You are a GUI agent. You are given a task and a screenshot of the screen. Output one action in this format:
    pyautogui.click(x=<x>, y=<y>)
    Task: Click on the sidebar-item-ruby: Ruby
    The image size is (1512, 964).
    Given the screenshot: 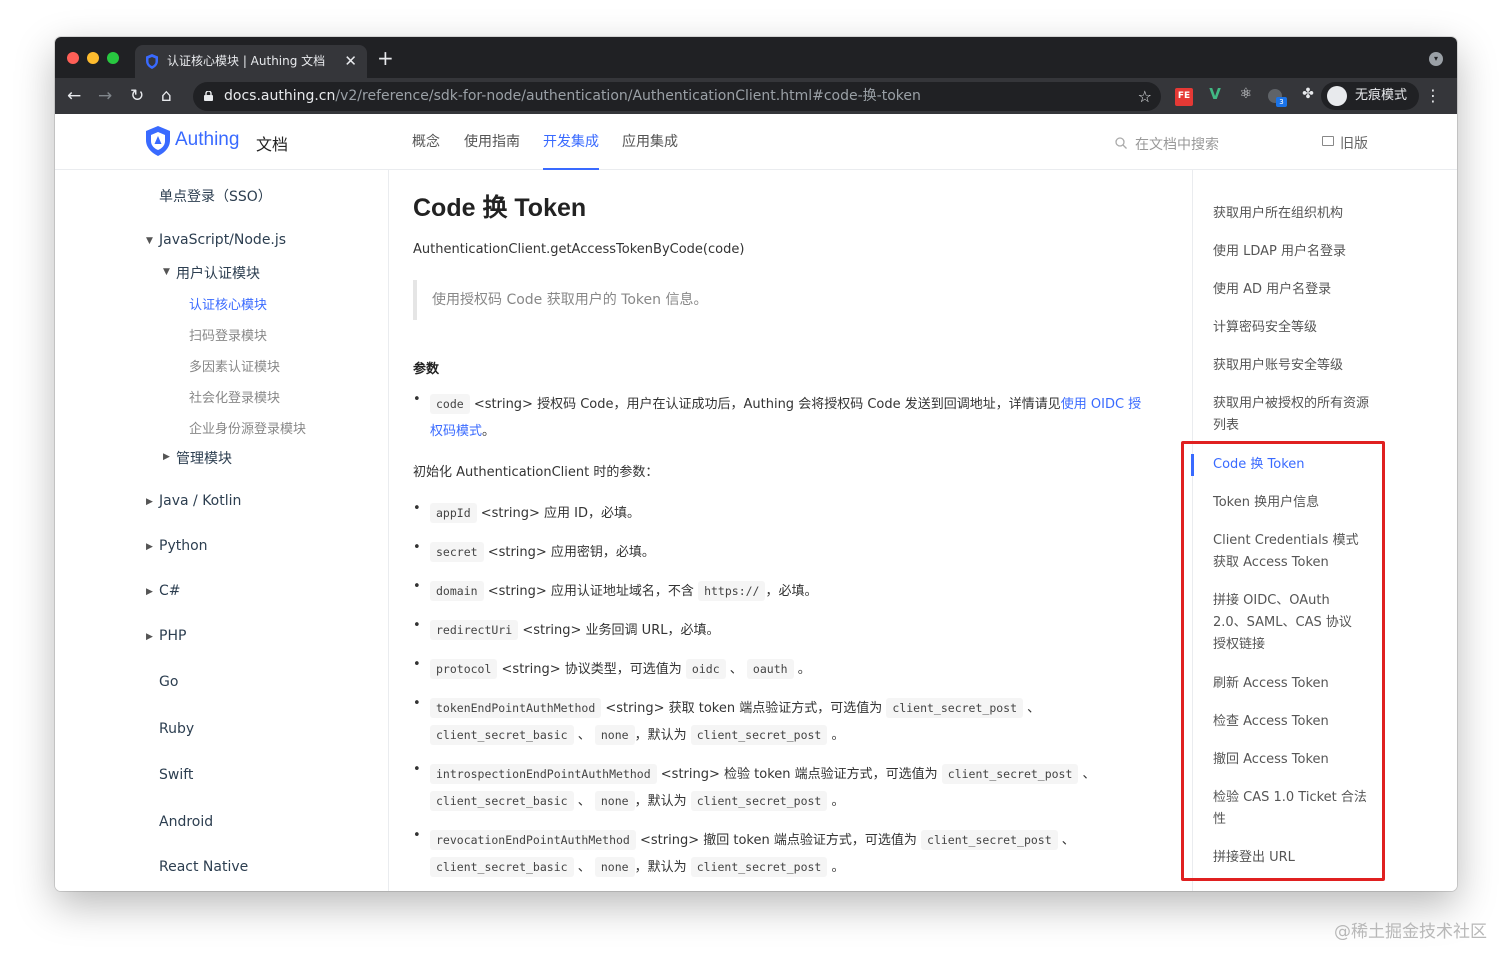 What is the action you would take?
    pyautogui.click(x=176, y=729)
    